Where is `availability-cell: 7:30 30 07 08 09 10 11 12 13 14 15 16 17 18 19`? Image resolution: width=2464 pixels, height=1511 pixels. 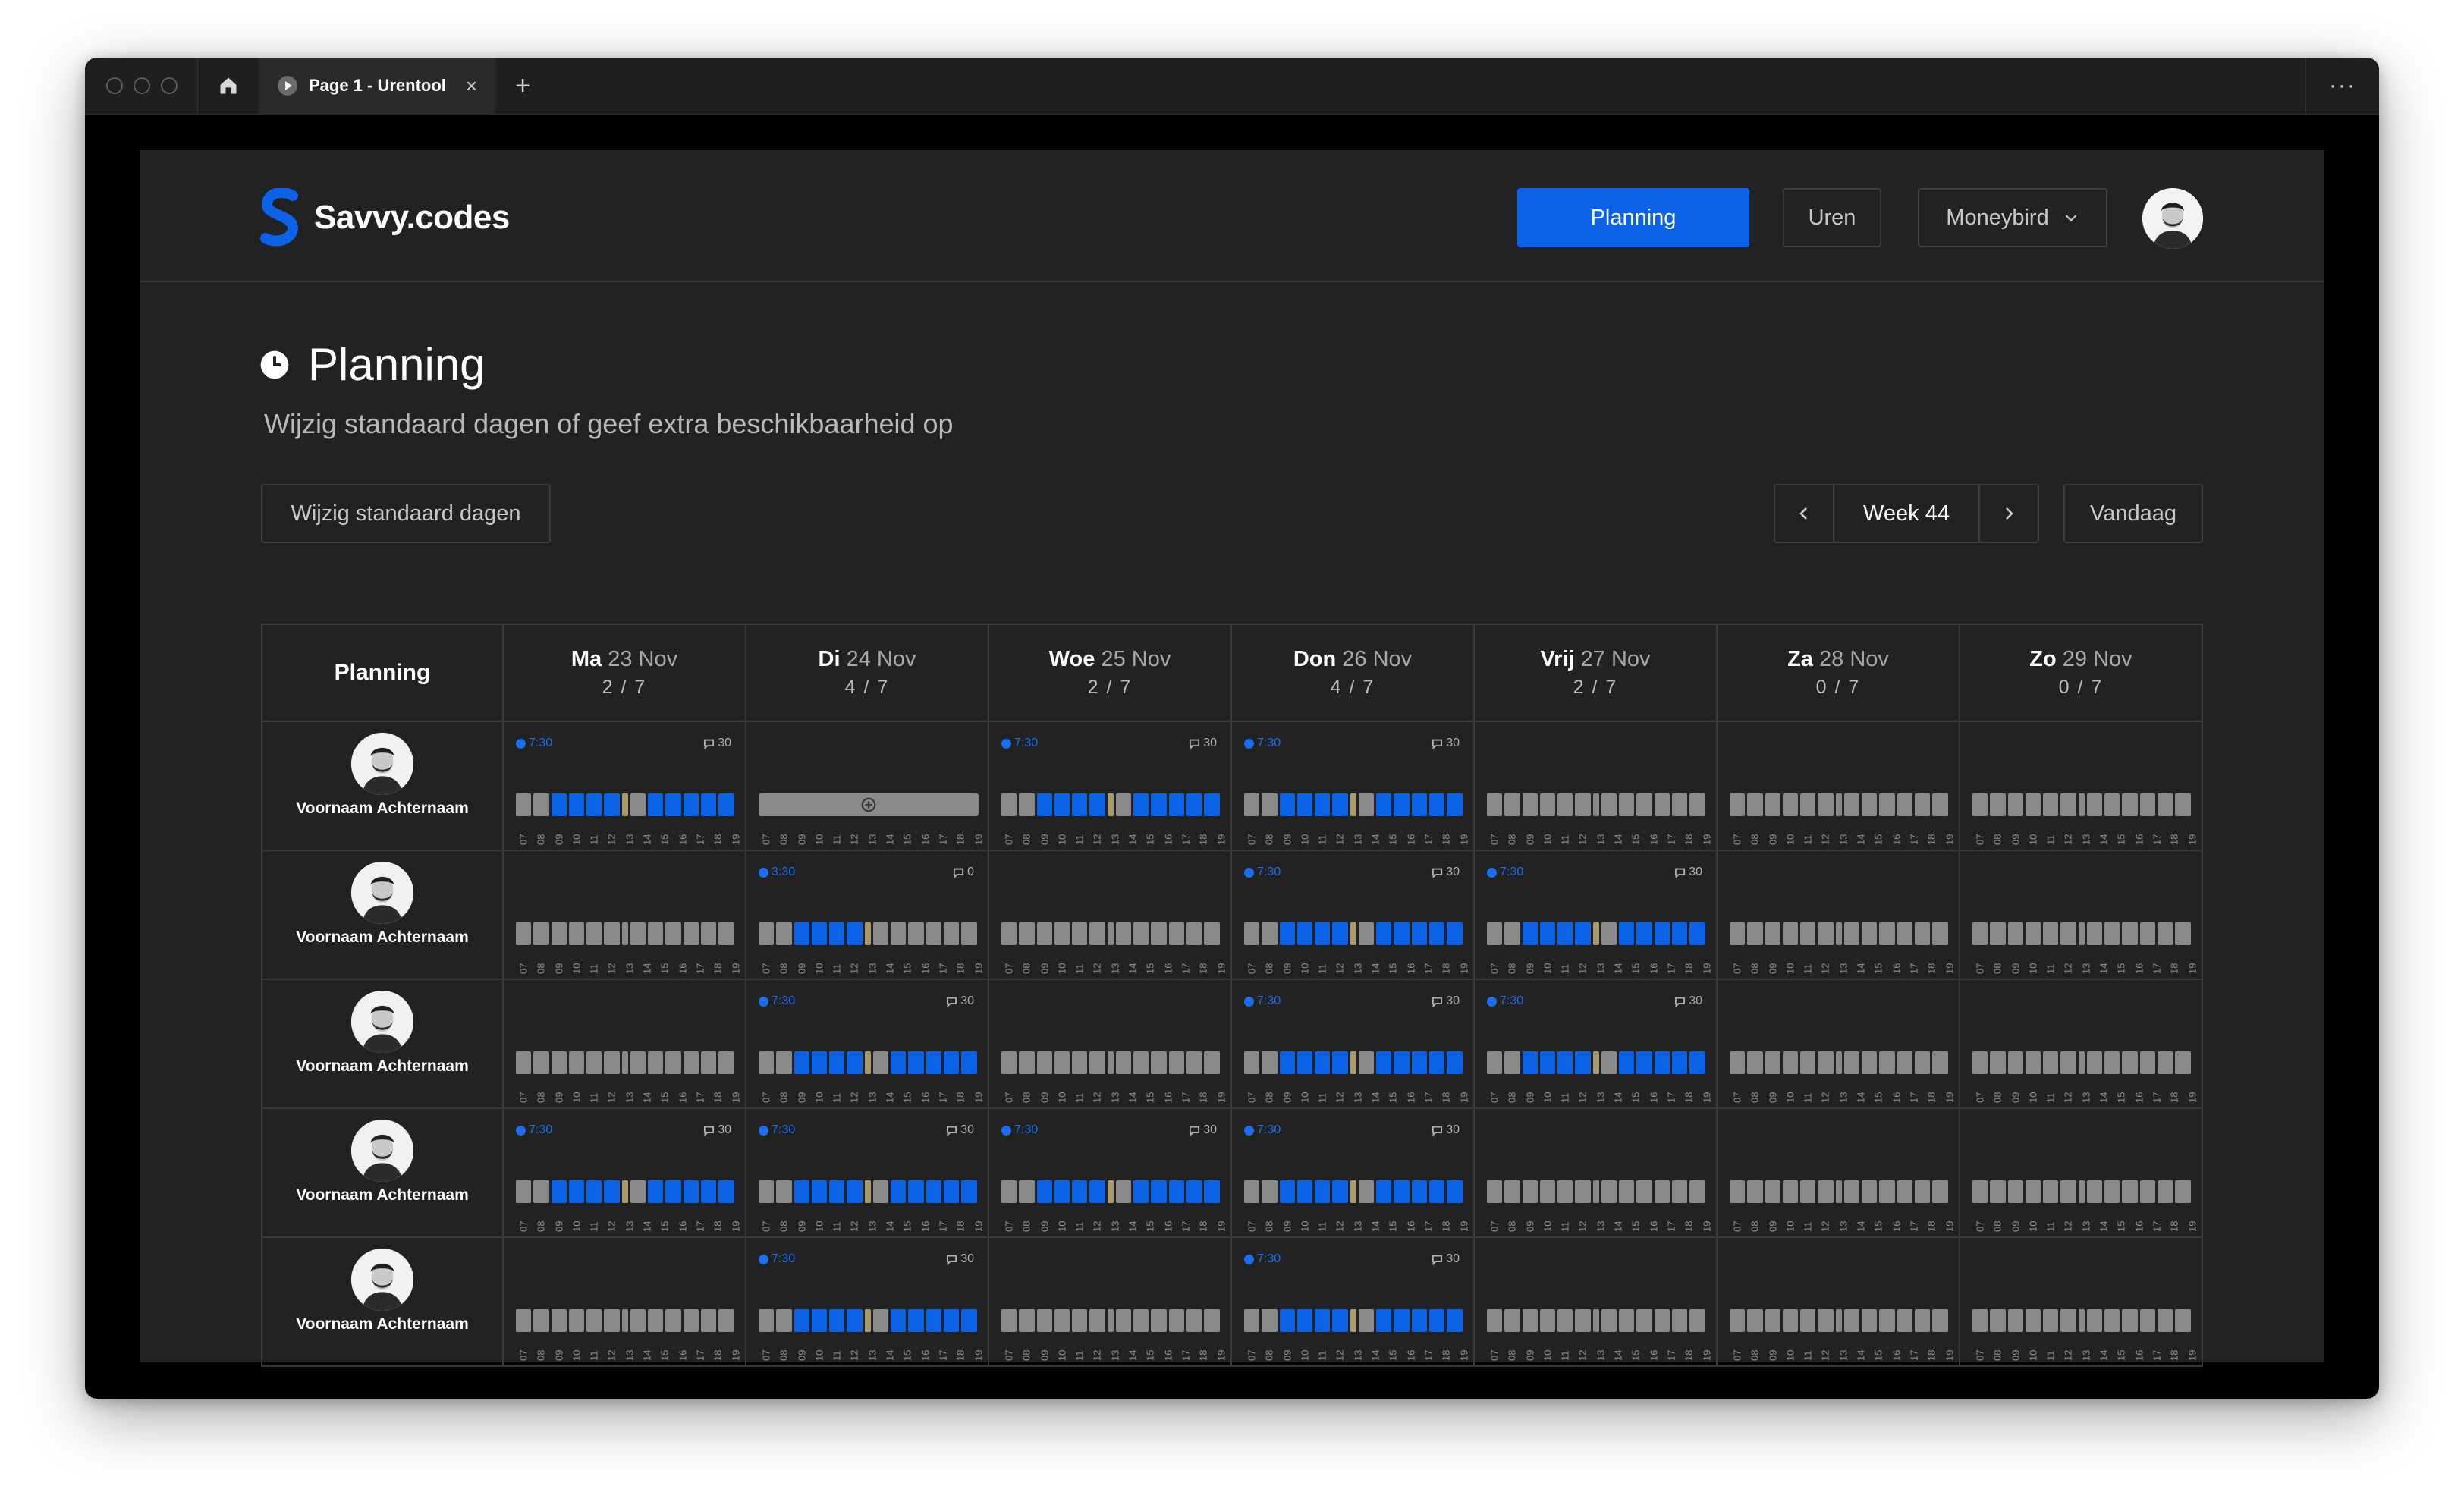
availability-cell: 7:30 30 07 08 09 10 11 12 13 14 15 16 17 18 19 is located at coordinates (1353, 1173).